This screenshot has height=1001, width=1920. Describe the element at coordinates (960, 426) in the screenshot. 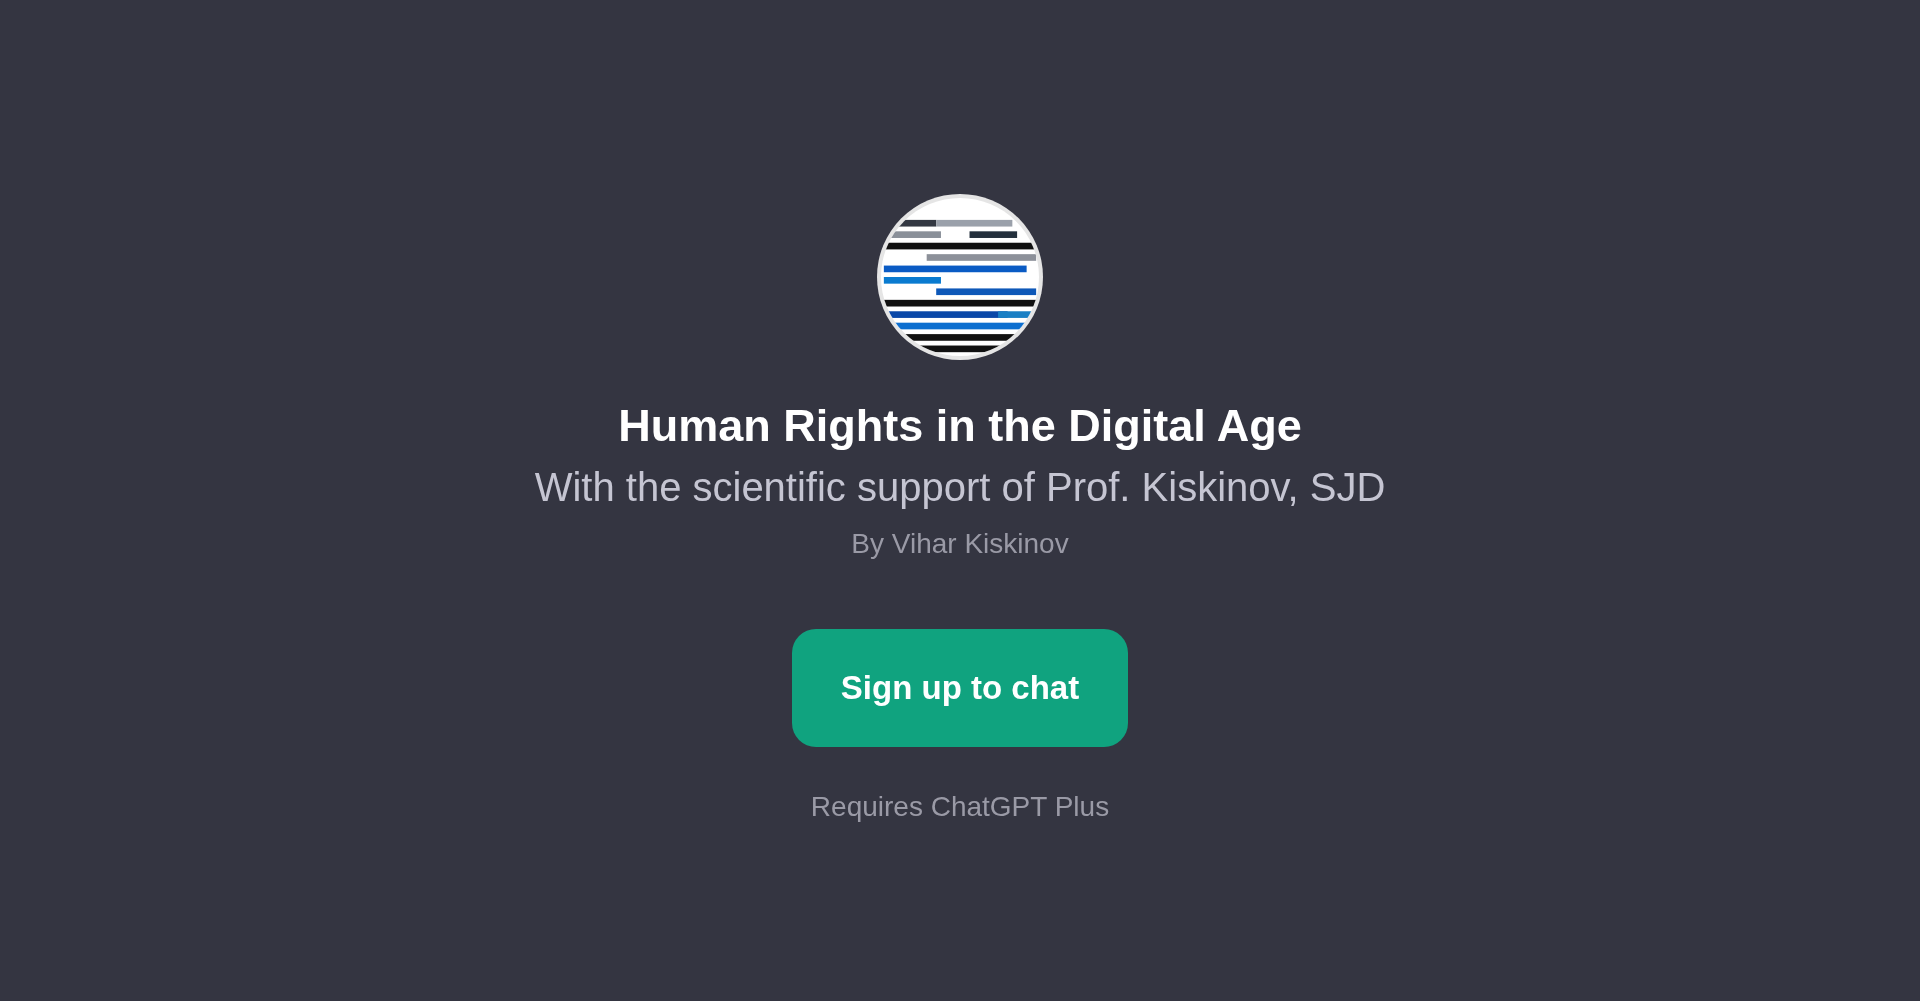

I see `gpt-title: Human Rights in the Digital Age` at that location.